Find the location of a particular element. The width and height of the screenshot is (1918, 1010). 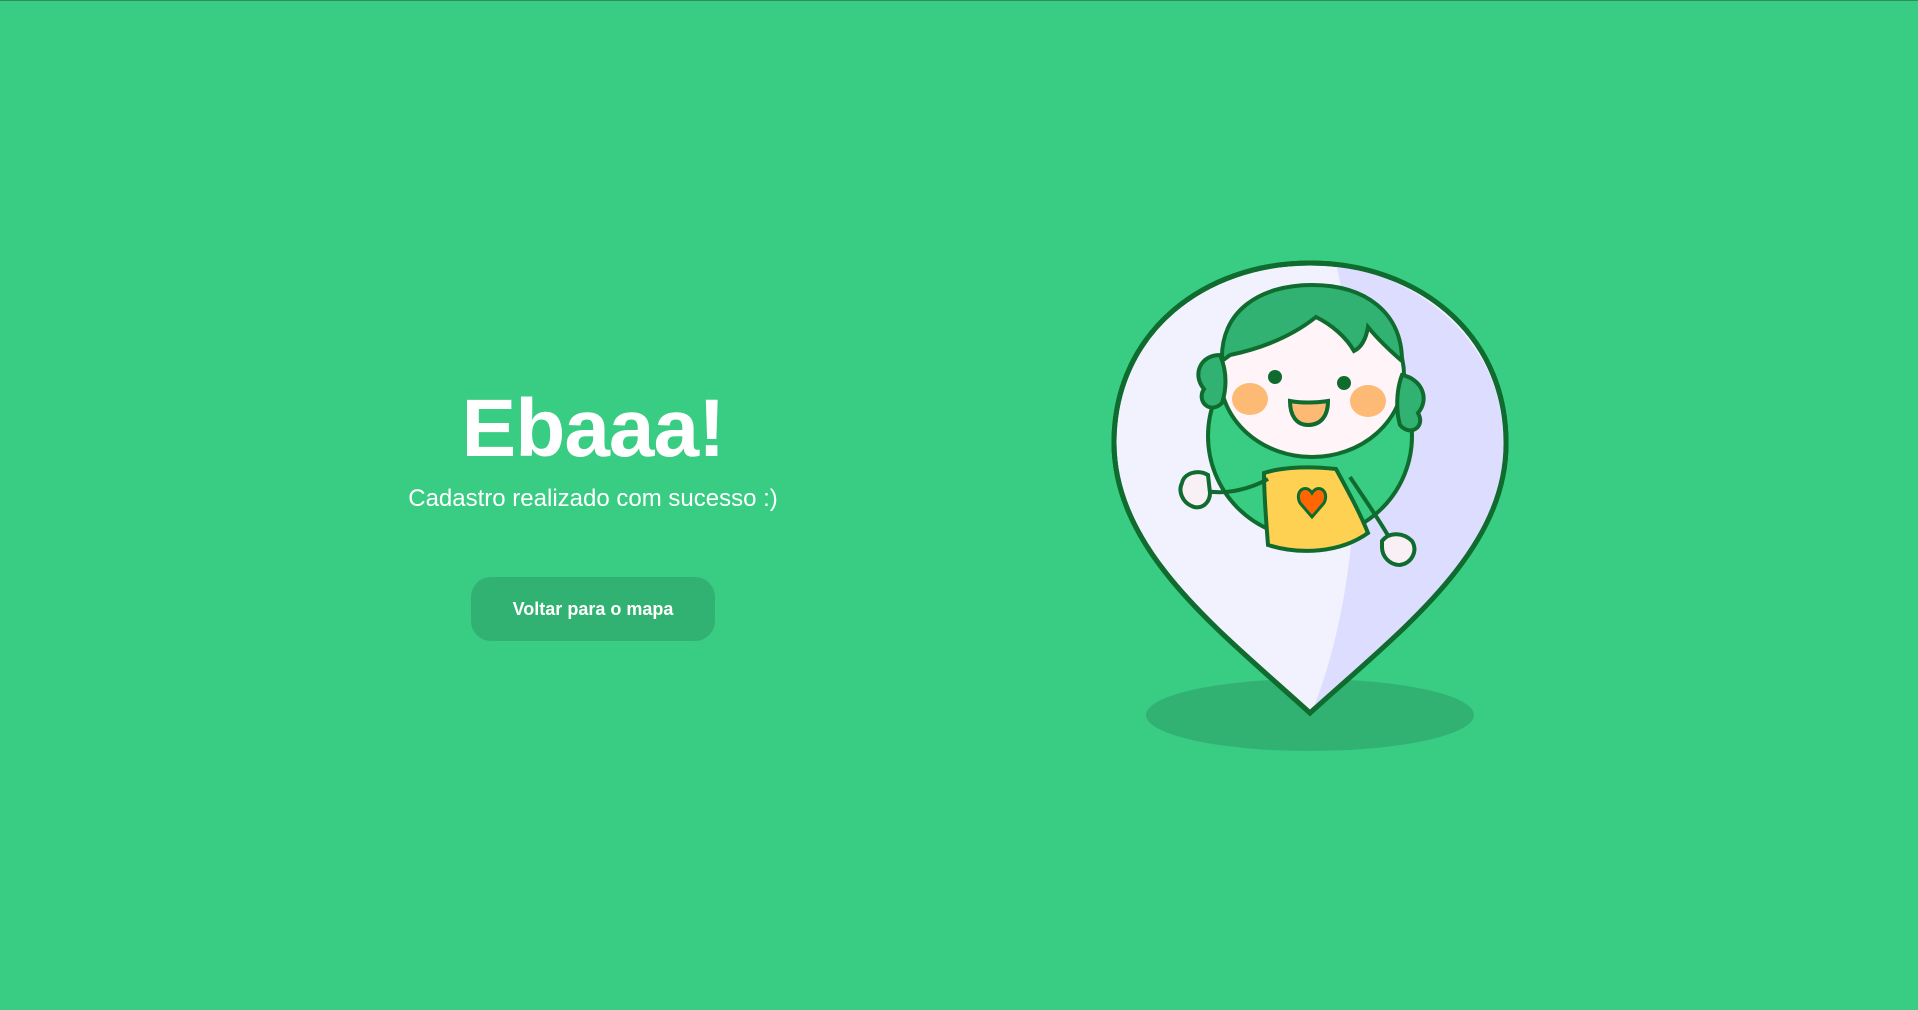

map-pin-illustration is located at coordinates (1310, 505).